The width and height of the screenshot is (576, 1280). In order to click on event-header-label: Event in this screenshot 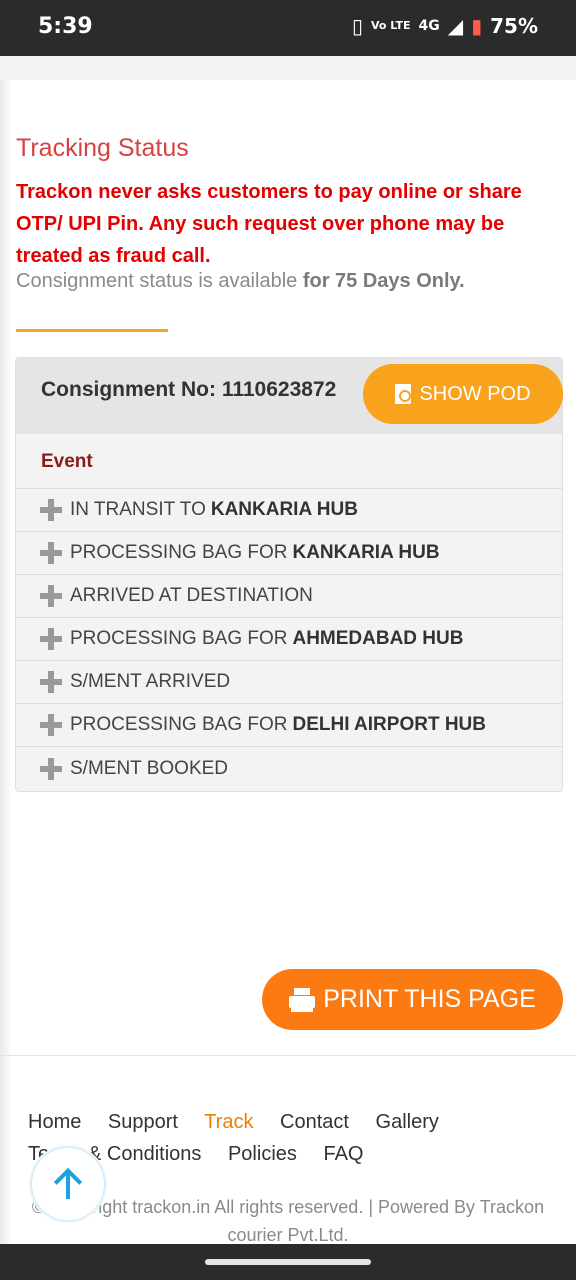, I will do `click(67, 461)`.